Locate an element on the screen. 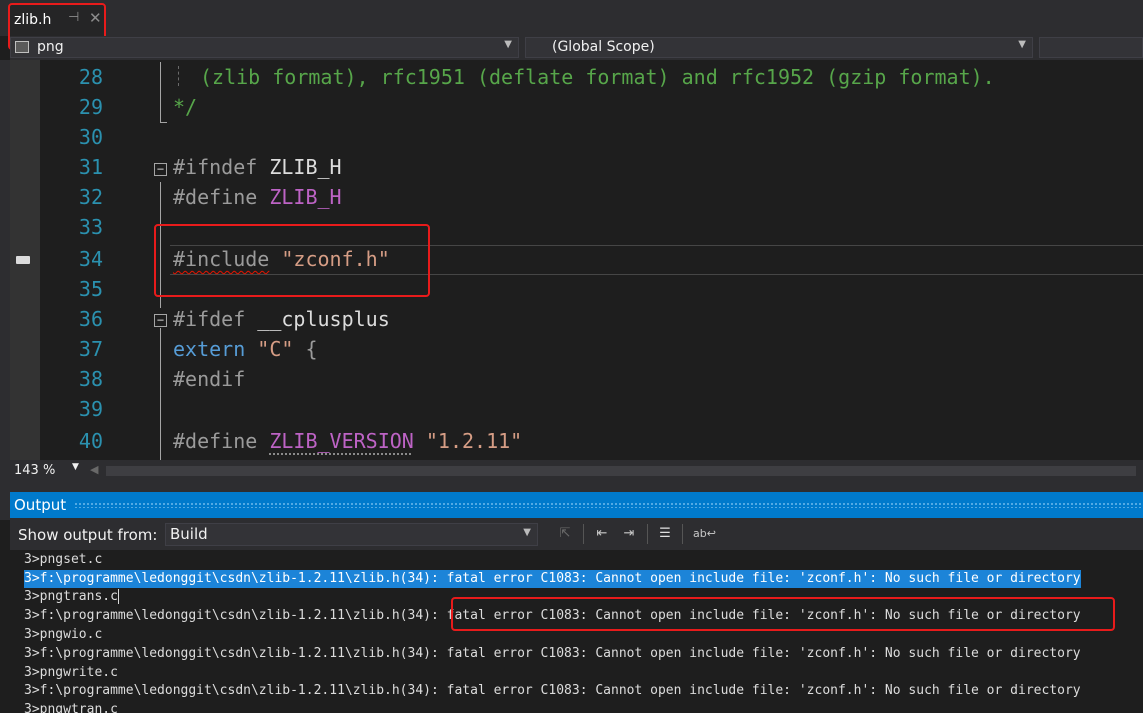  output-line-text: 3>pngtrans.c is located at coordinates (71, 596).